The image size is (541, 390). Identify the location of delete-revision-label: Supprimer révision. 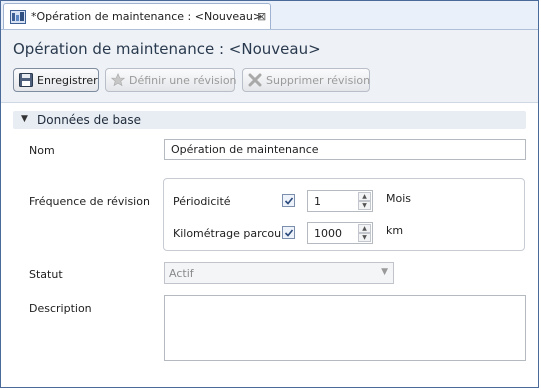
(318, 80).